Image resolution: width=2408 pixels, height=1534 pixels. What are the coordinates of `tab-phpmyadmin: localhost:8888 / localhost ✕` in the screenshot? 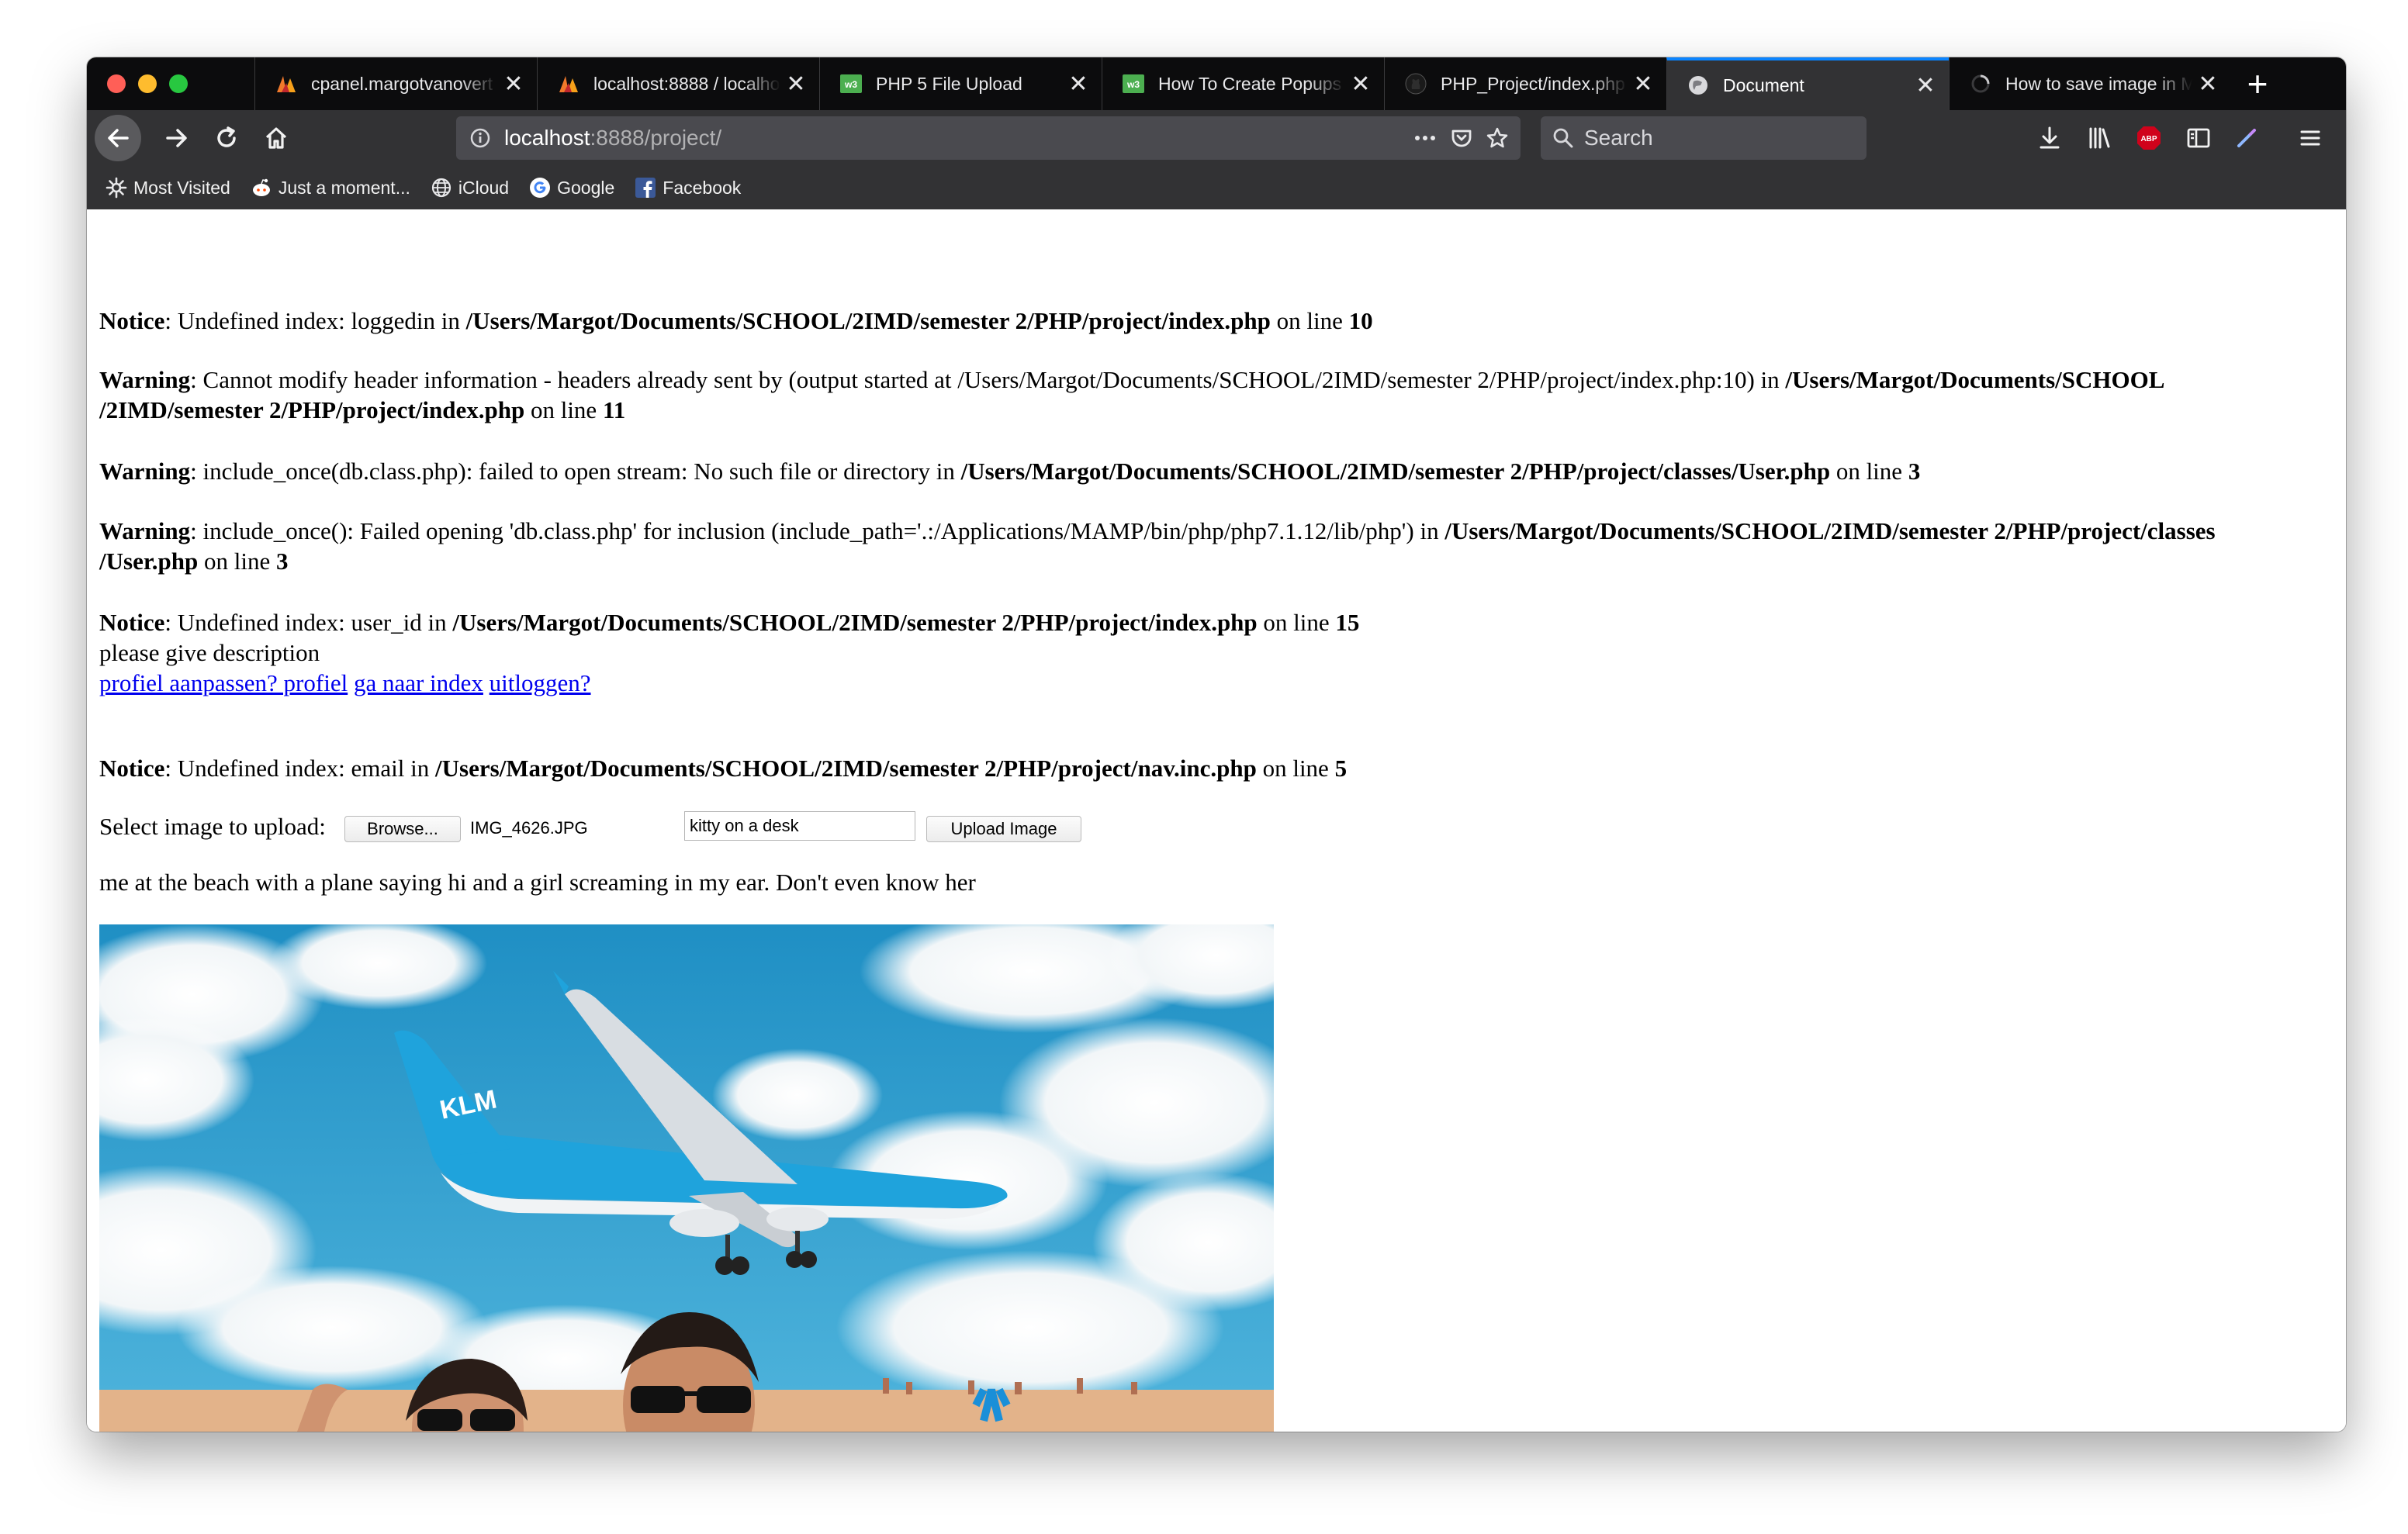 It's located at (678, 83).